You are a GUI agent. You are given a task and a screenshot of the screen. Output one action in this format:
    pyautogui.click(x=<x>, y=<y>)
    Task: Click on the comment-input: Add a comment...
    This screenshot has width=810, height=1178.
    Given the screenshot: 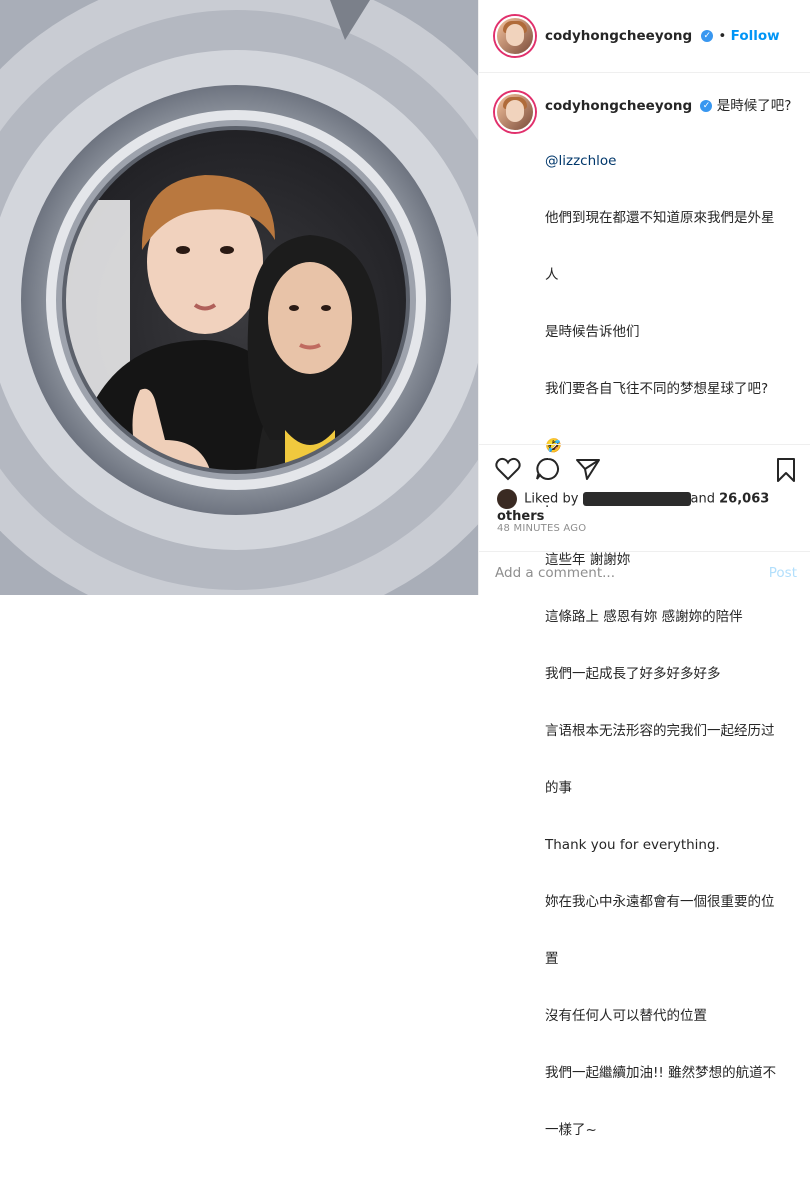 What is the action you would take?
    pyautogui.click(x=555, y=573)
    